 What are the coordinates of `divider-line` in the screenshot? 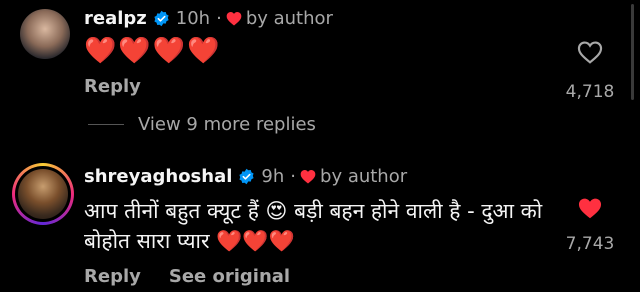 It's located at (106, 124).